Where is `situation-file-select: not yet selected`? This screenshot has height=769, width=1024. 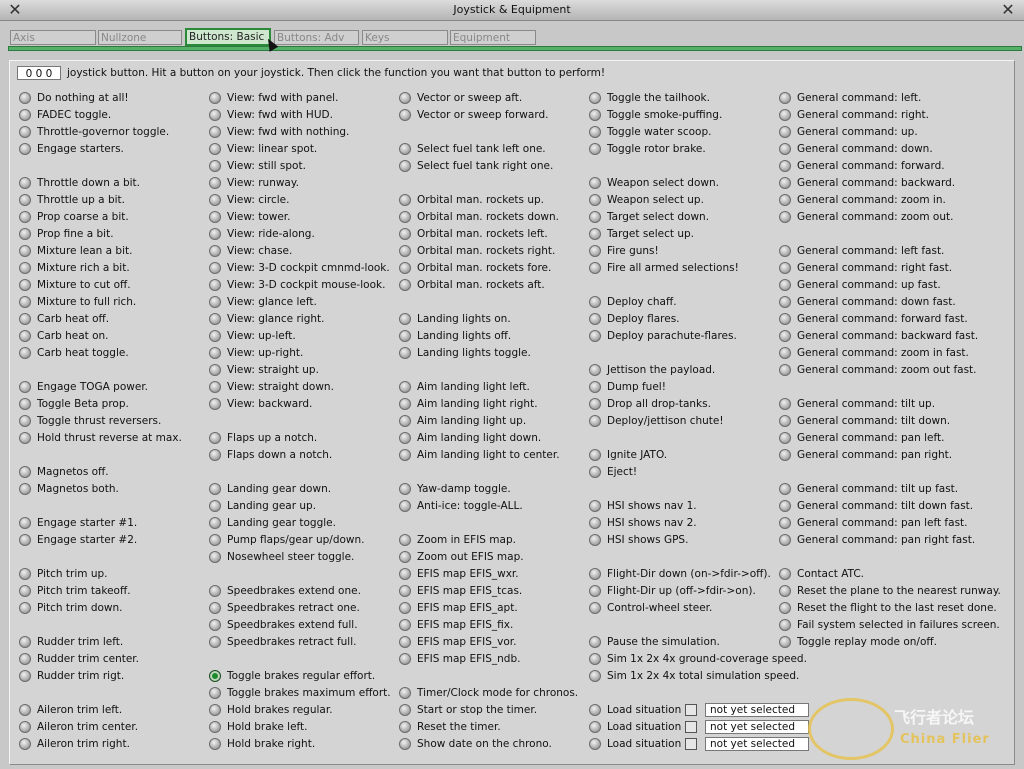 situation-file-select: not yet selected is located at coordinates (757, 744).